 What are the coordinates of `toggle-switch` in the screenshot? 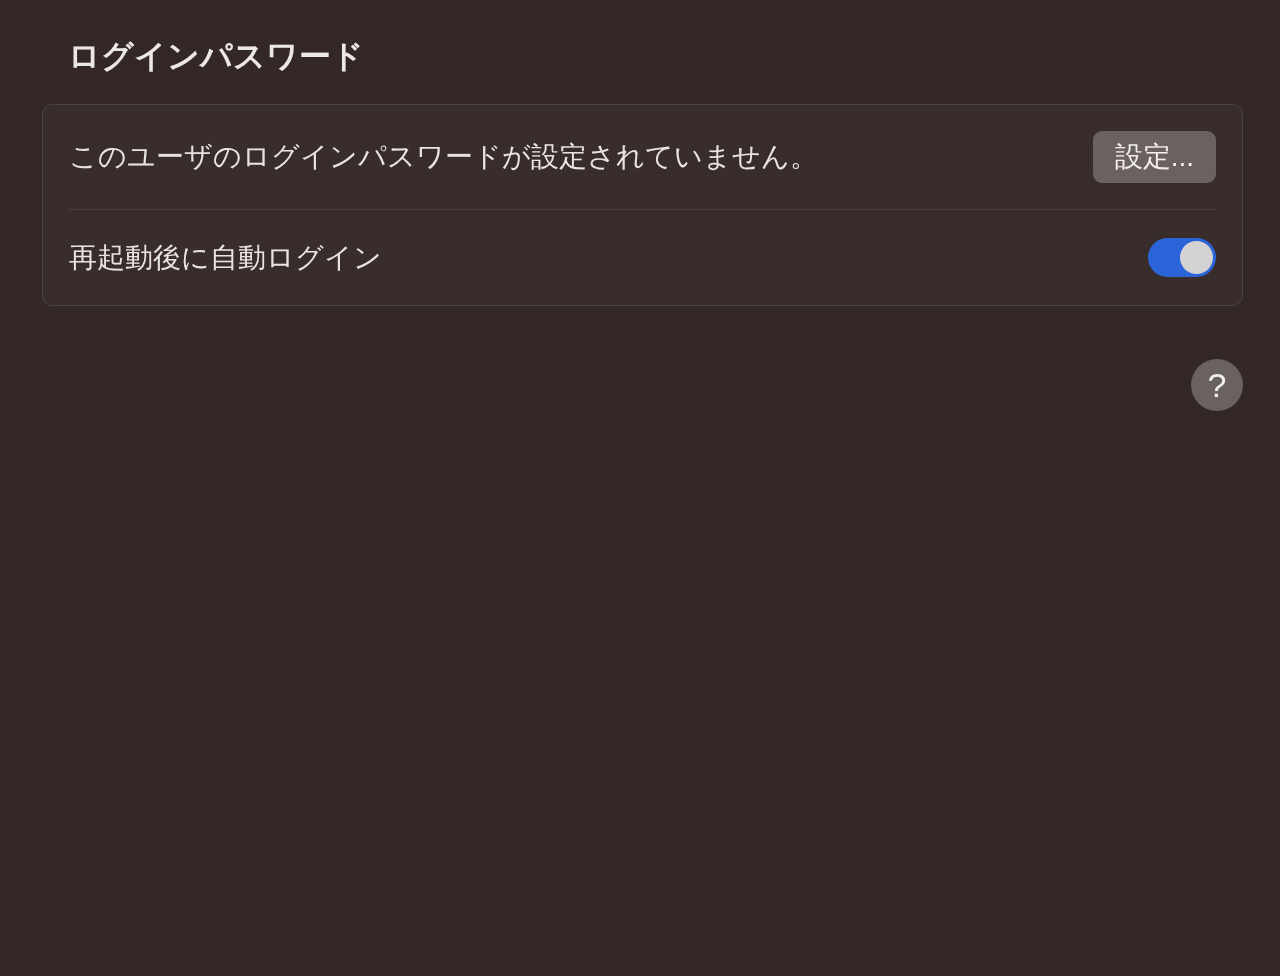 It's located at (1182, 257).